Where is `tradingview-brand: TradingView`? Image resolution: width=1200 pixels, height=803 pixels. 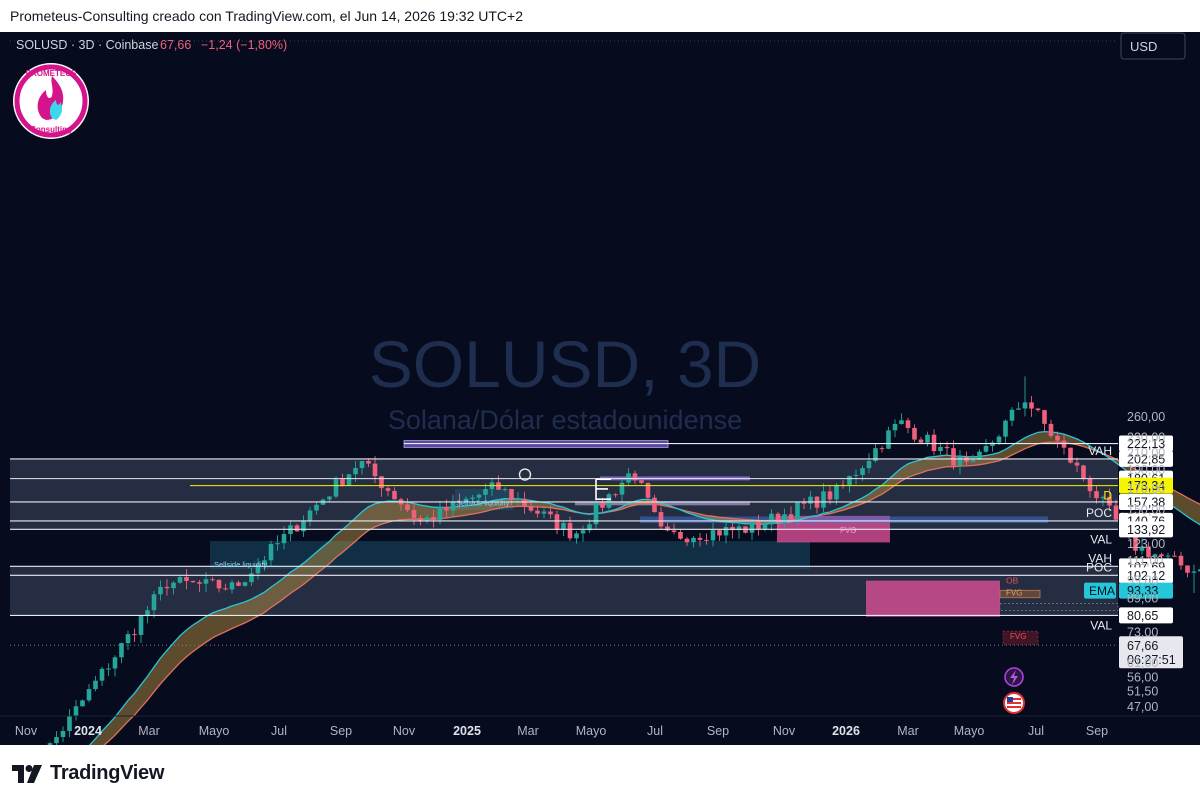 tradingview-brand: TradingView is located at coordinates (107, 773).